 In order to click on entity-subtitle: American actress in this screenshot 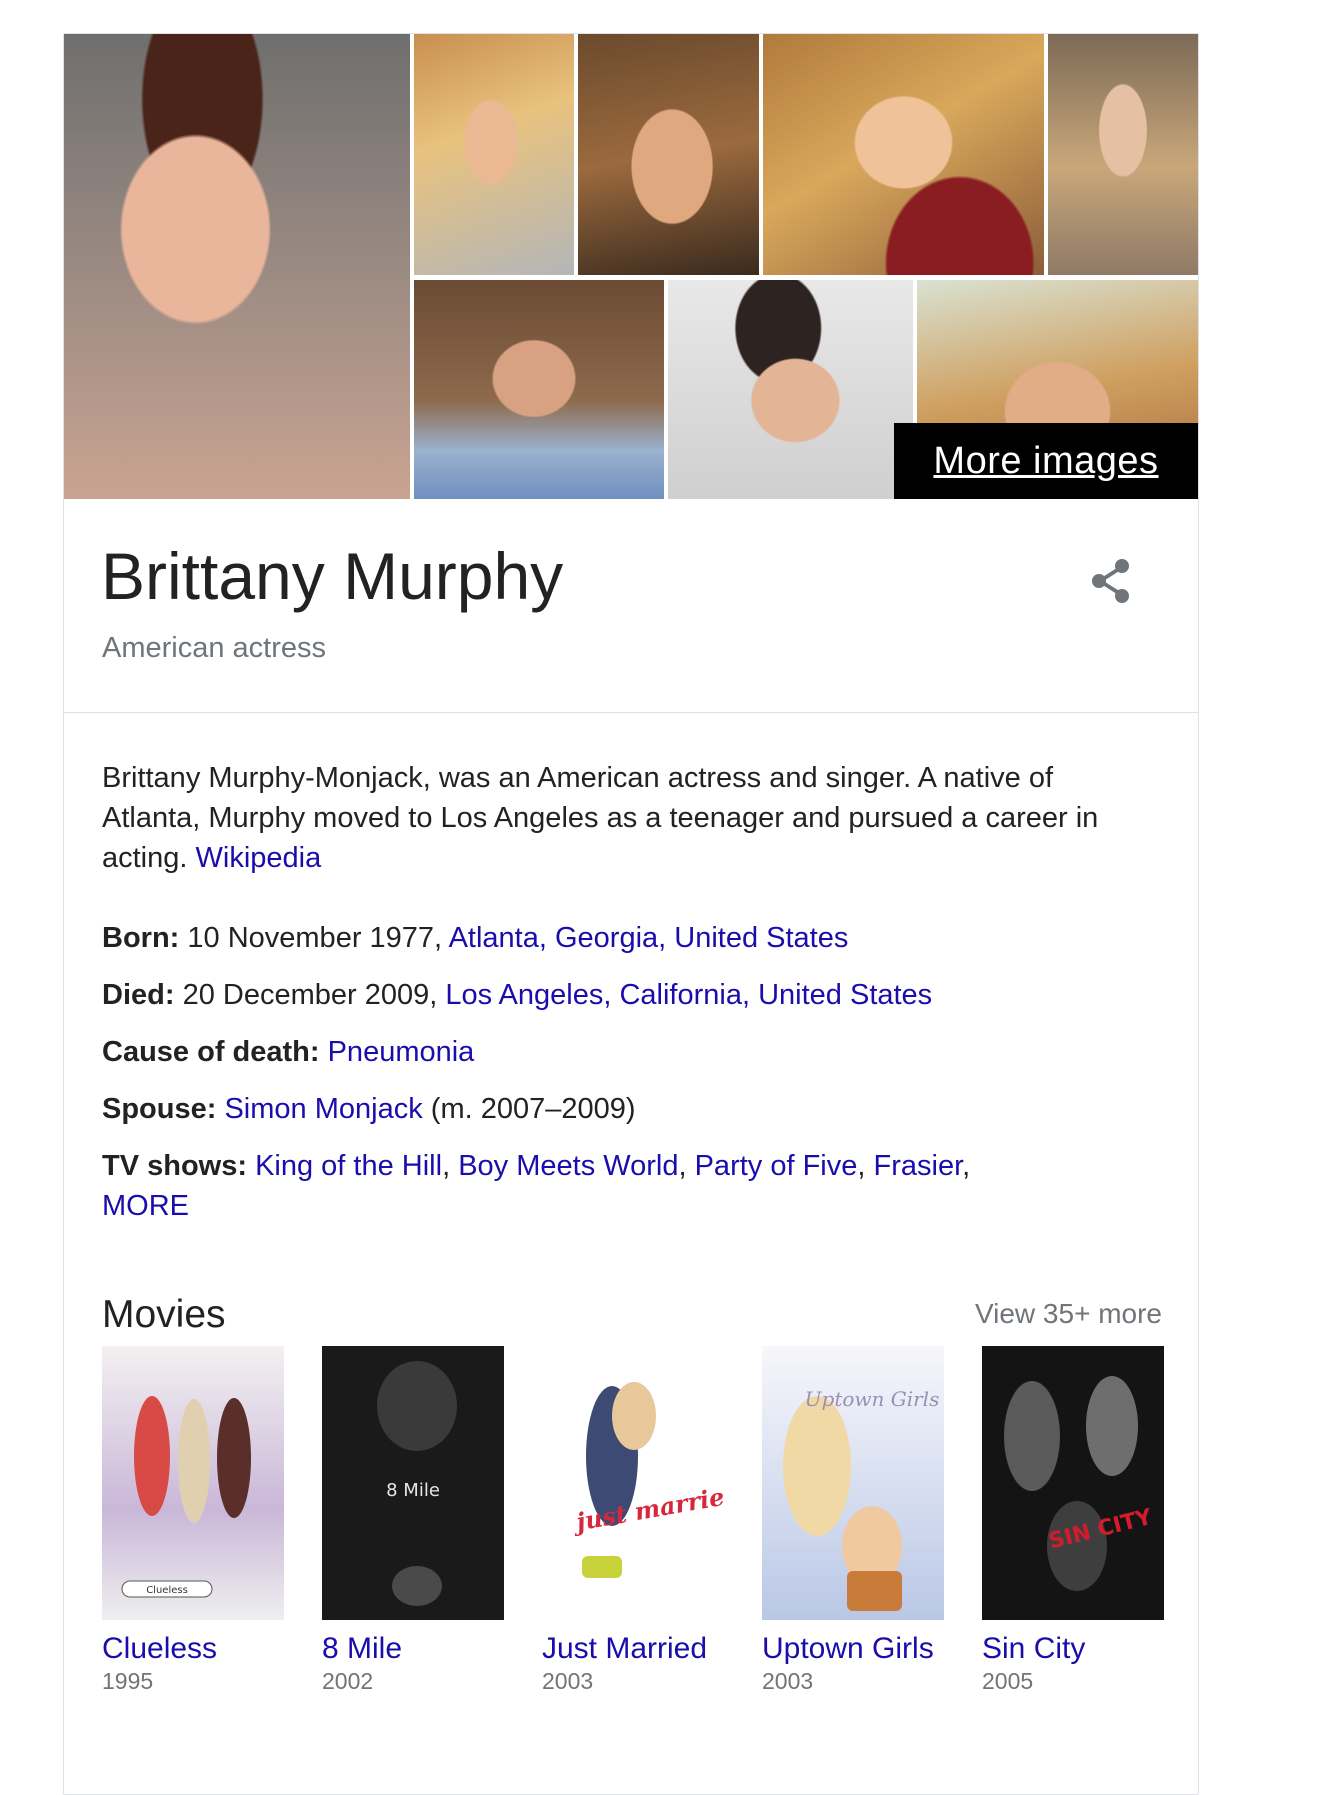, I will do `click(214, 648)`.